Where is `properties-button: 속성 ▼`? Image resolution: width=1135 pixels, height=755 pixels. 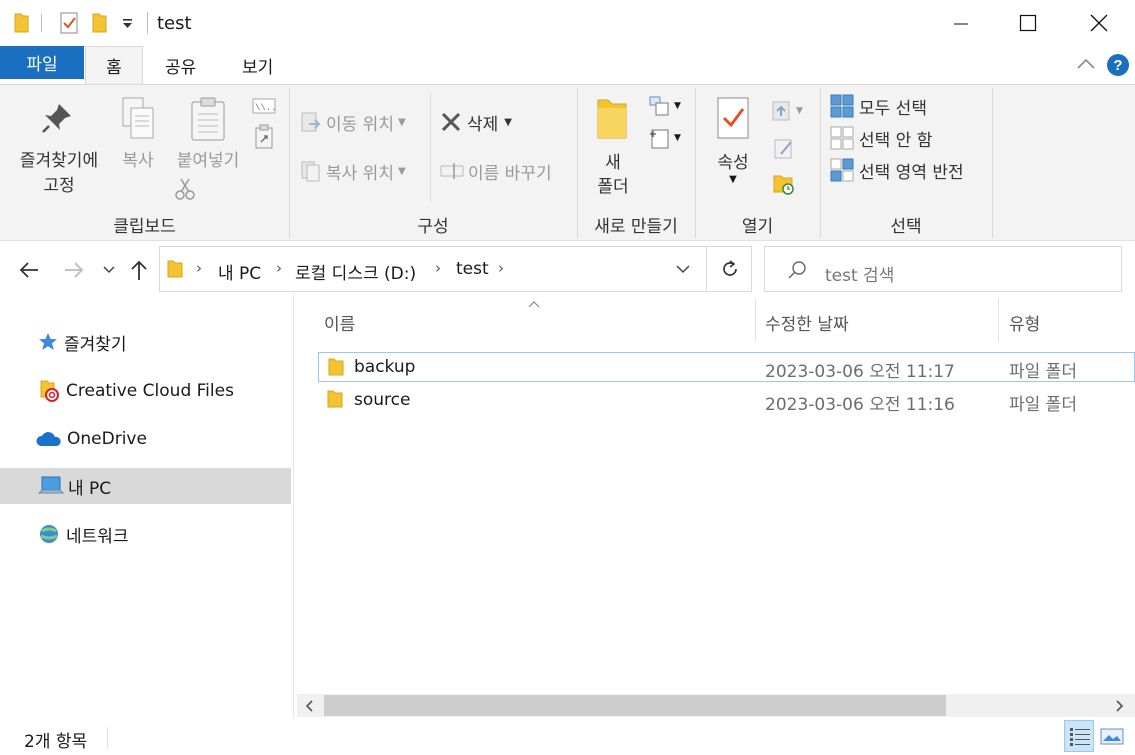 properties-button: 속성 ▼ is located at coordinates (733, 149).